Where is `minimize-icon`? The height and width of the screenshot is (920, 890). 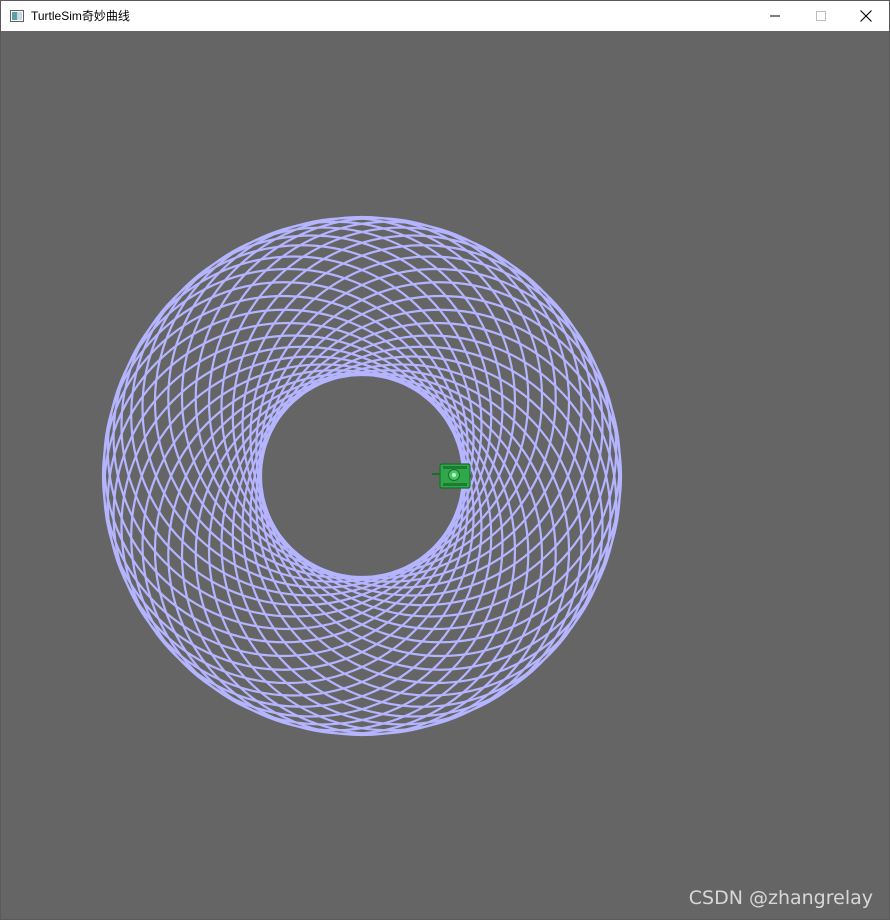 minimize-icon is located at coordinates (775, 16).